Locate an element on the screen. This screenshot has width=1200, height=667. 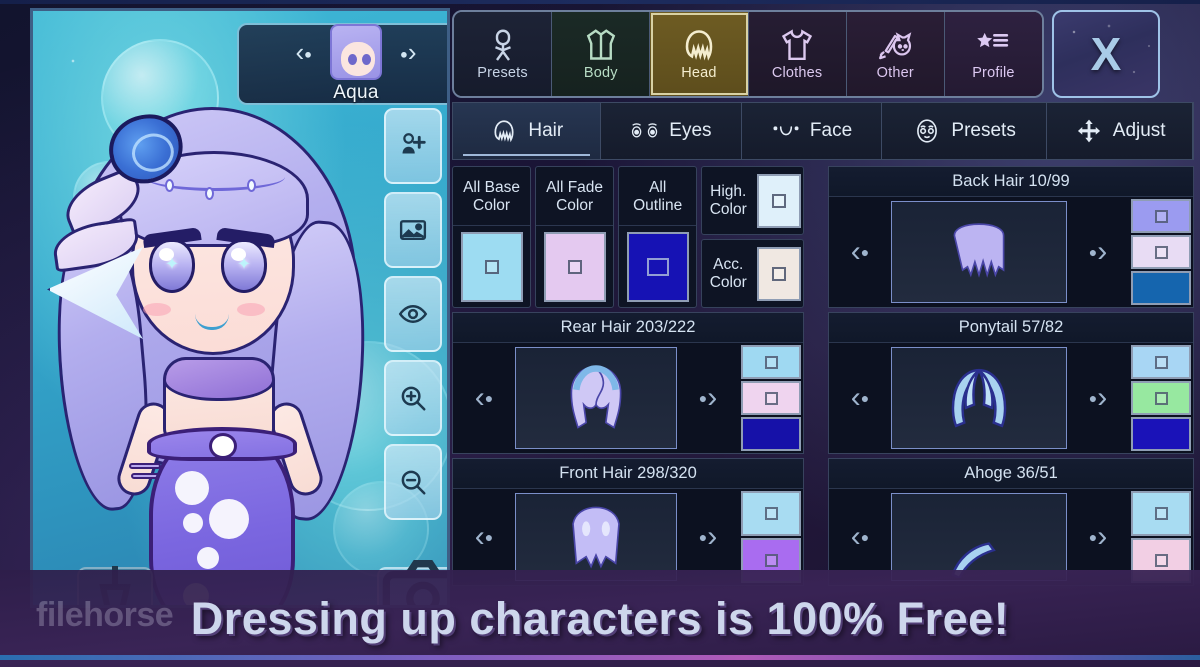
tab-face-presets: Presets is located at coordinates (965, 131).